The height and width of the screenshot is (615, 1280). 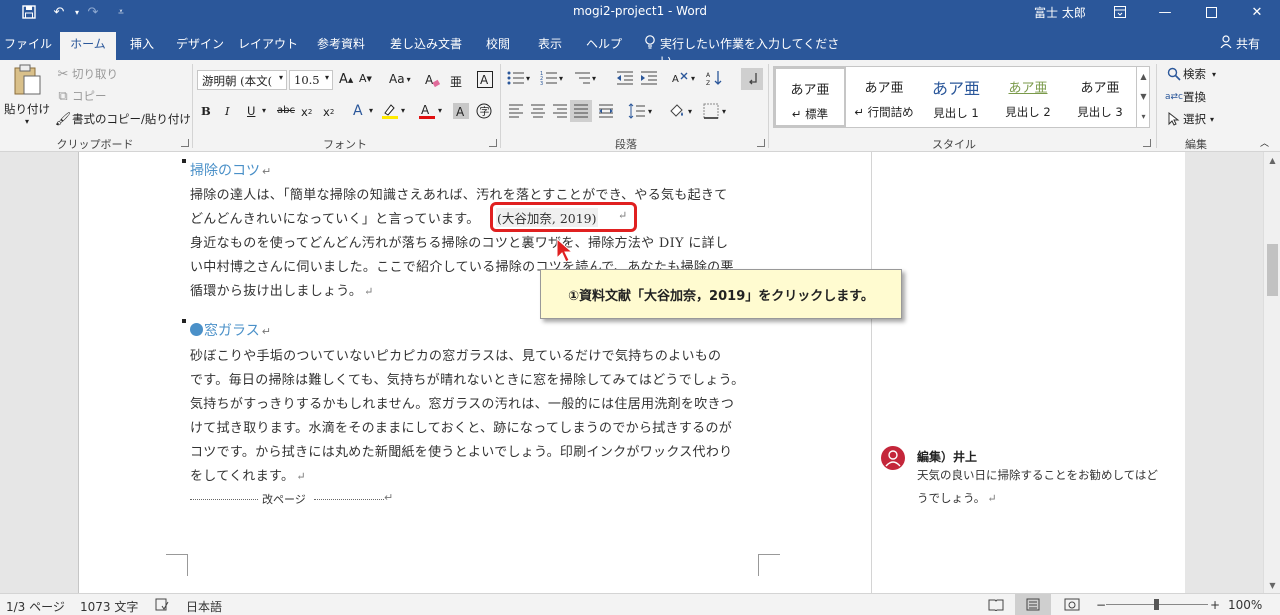 I want to click on find-button: 検索 ▾, so click(x=1190, y=74).